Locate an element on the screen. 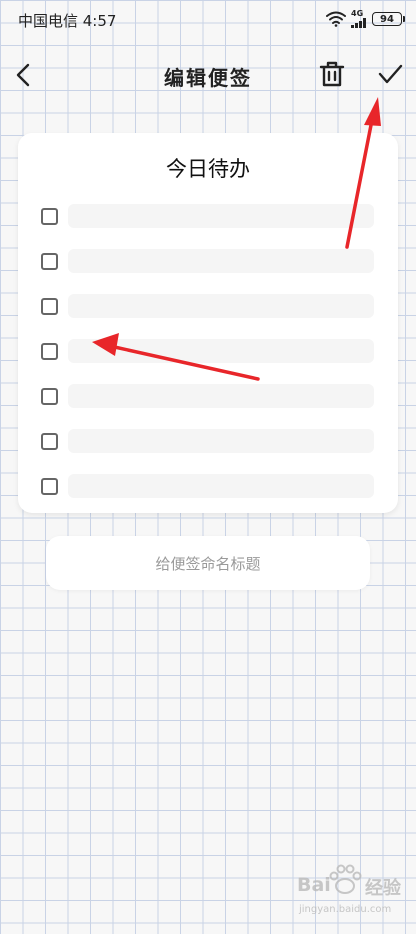  cellular-indicator: 4G is located at coordinates (359, 19).